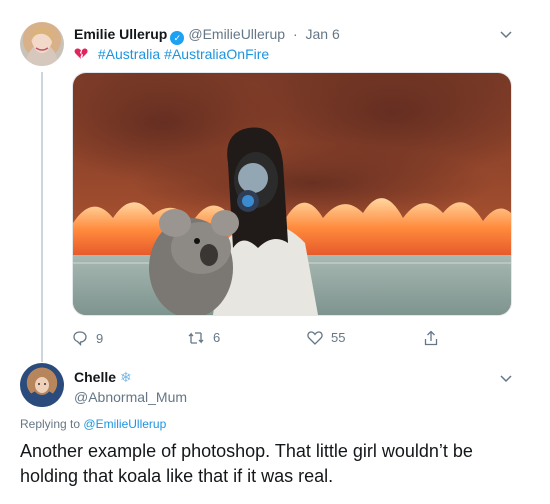 The height and width of the screenshot is (504, 550). What do you see at coordinates (323, 34) in the screenshot?
I see `tweet-date: Jan 6` at bounding box center [323, 34].